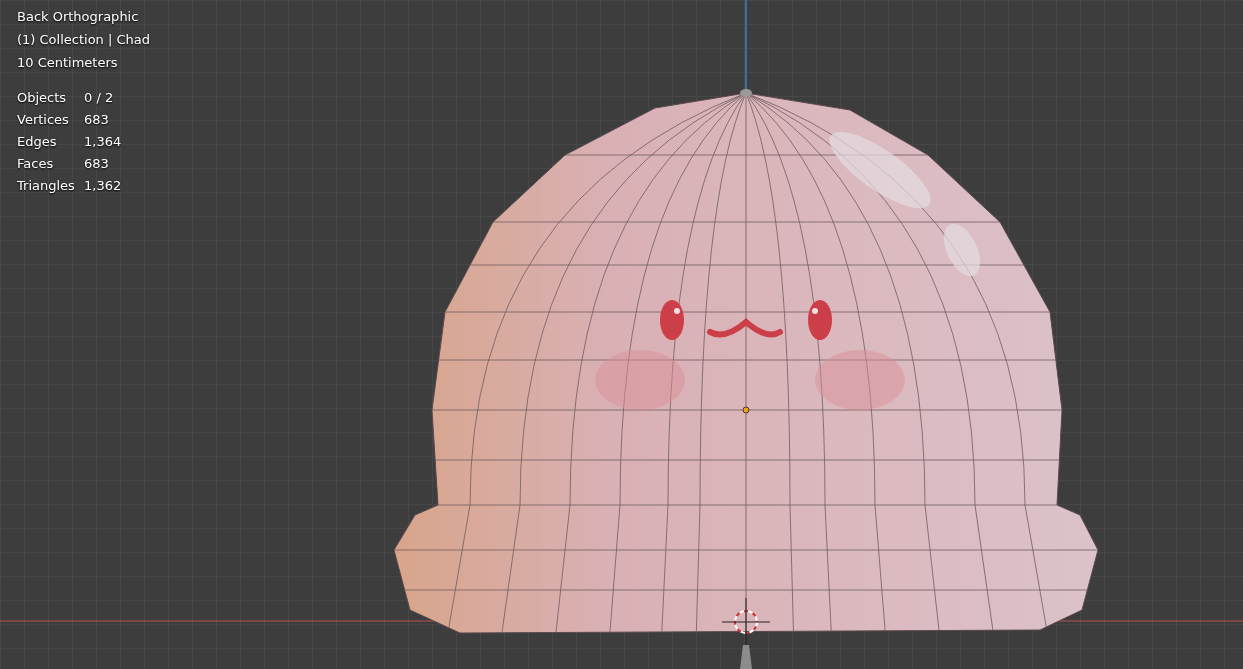 The height and width of the screenshot is (669, 1243). I want to click on collection-label: (1) Collection | Chad, so click(84, 40).